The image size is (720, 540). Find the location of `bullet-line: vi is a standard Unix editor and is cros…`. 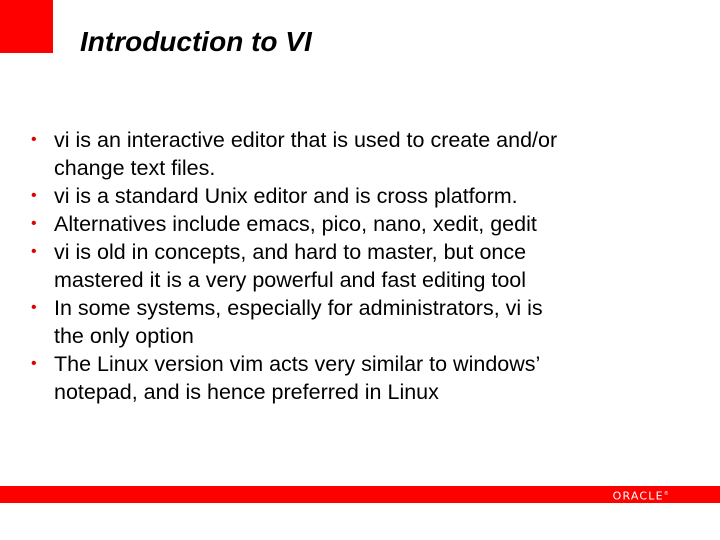

bullet-line: vi is a standard Unix editor and is cros… is located at coordinates (286, 196).